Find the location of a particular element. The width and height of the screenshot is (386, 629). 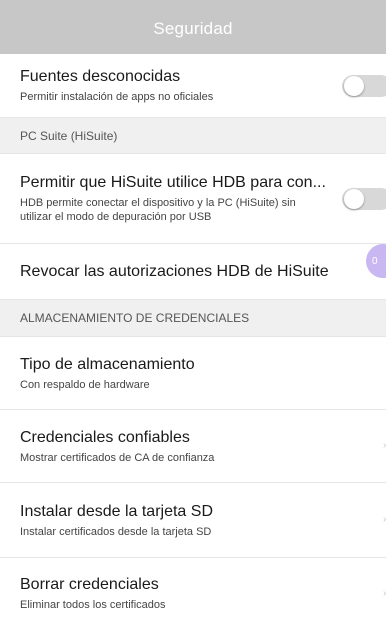

install-sd-title: Instalar desde la tarjeta SD is located at coordinates (116, 511).